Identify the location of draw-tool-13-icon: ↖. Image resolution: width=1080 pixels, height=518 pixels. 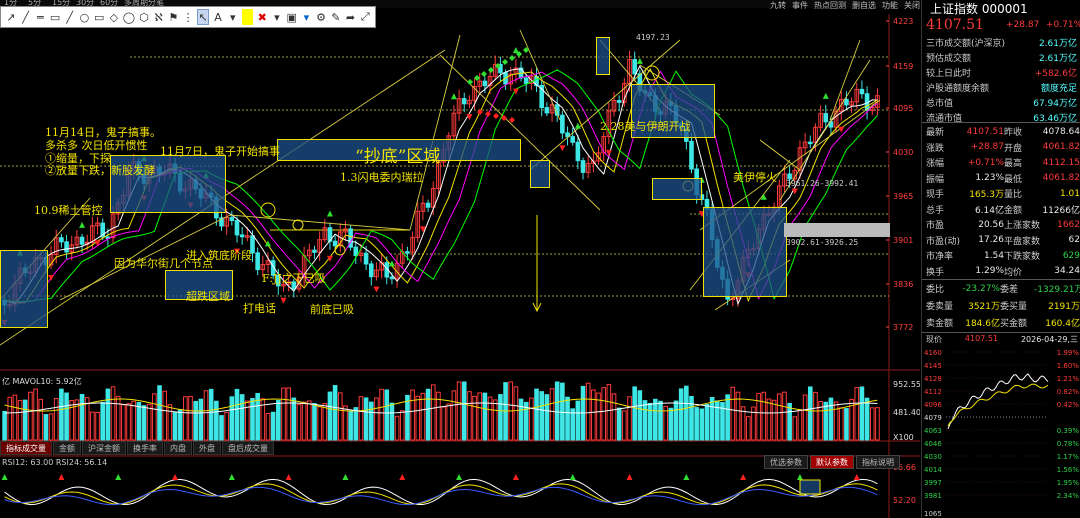
(203, 17).